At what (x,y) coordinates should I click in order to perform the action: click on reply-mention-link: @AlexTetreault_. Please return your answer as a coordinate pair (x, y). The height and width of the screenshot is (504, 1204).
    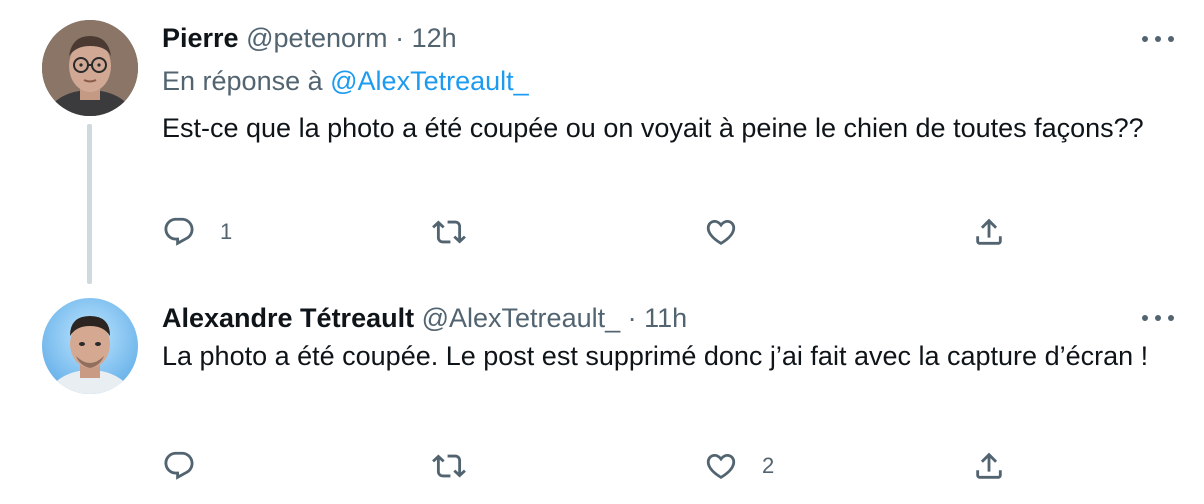
    Looking at the image, I should click on (429, 81).